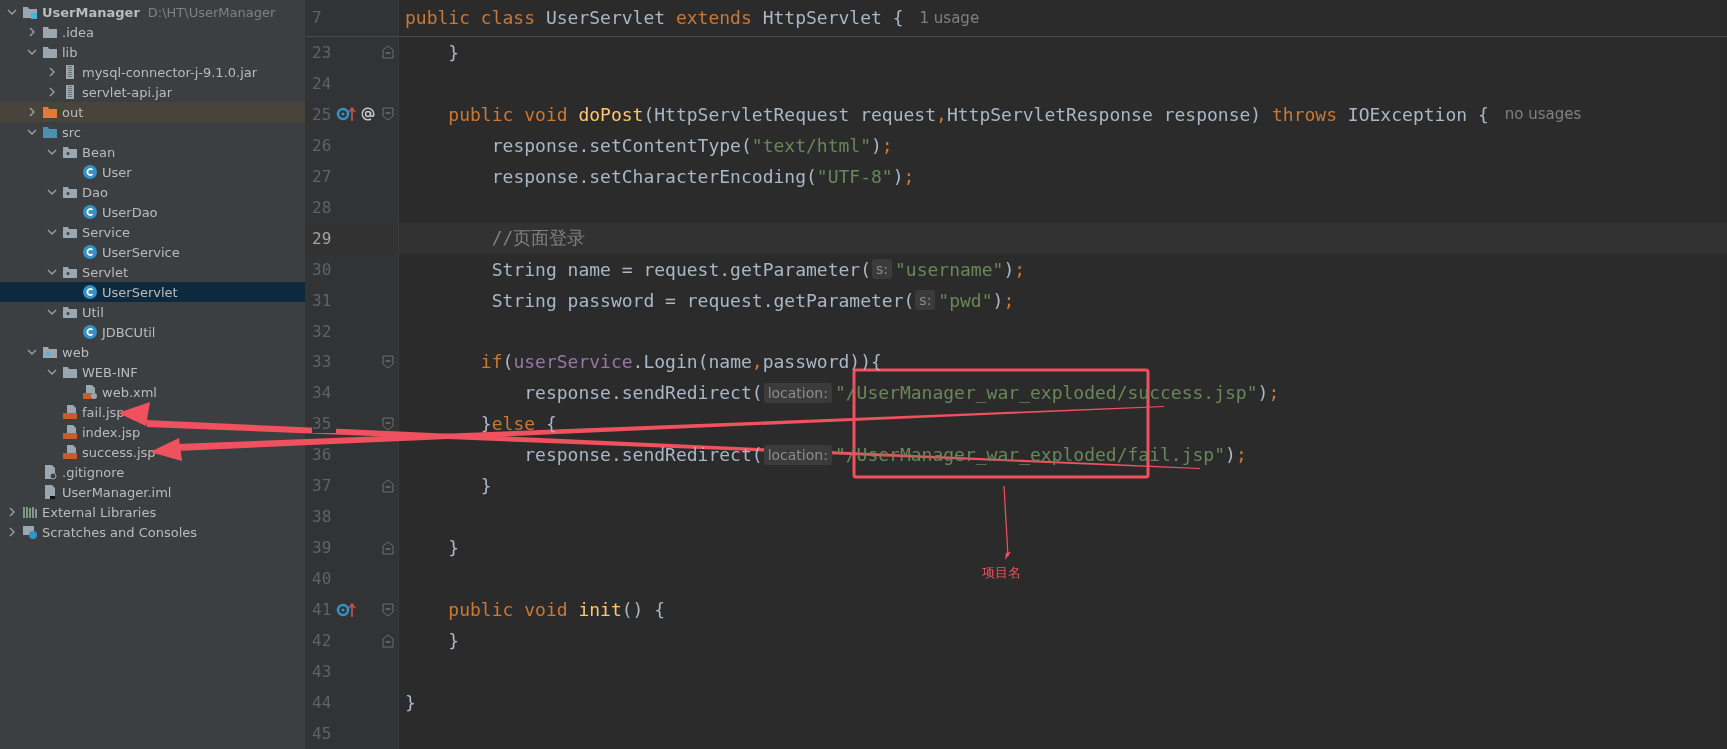 The image size is (1727, 749). I want to click on tree-item: web, so click(46, 352).